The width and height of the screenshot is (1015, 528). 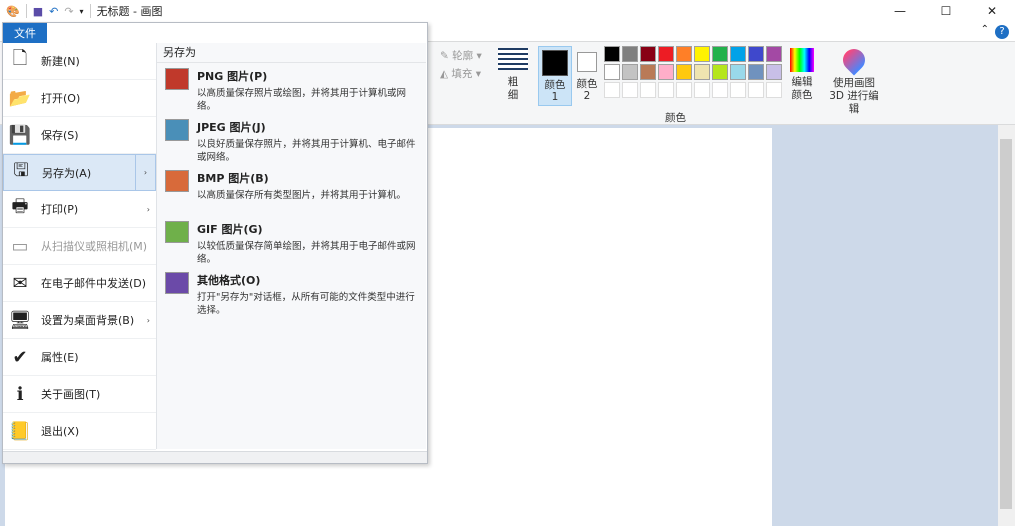 What do you see at coordinates (20, 283) in the screenshot?
I see `email-icon: ✉` at bounding box center [20, 283].